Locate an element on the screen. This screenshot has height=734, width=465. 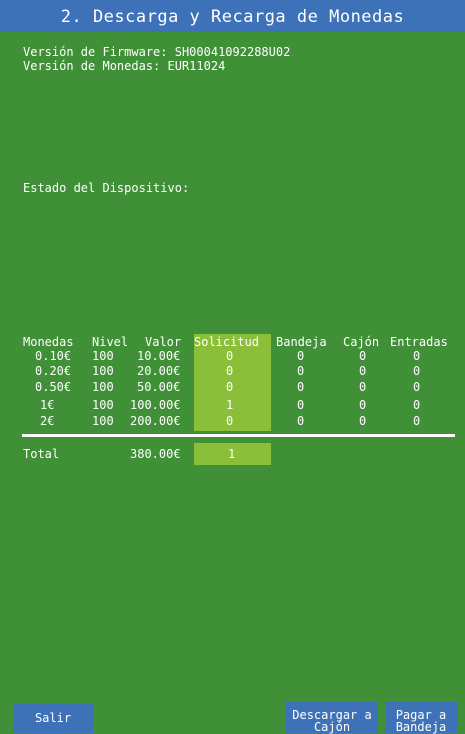
col-header-monedas: Monedas is located at coordinates (48, 342).